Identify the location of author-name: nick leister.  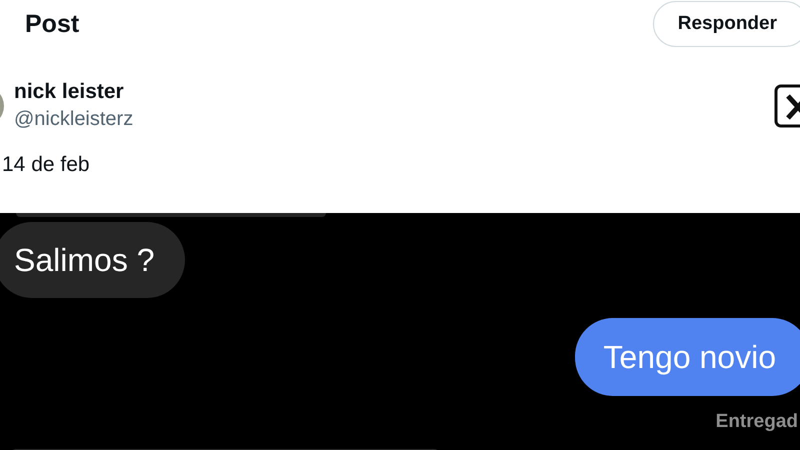
(69, 92).